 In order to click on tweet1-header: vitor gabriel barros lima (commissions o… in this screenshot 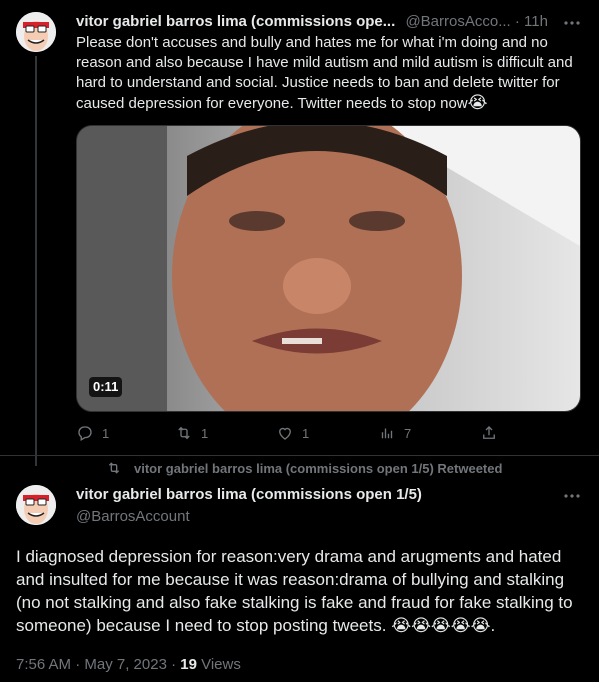, I will do `click(331, 22)`.